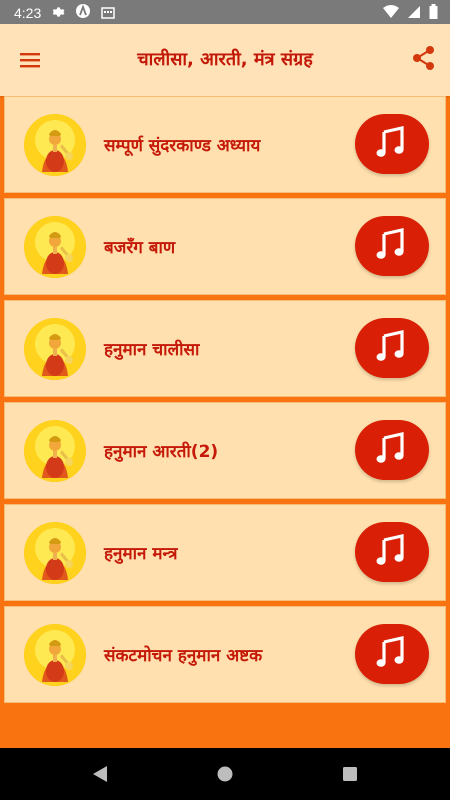 Image resolution: width=450 pixels, height=800 pixels. I want to click on list-item-label: सम्पूर्ण सुंदरकाण्ड अध्याय, so click(182, 146).